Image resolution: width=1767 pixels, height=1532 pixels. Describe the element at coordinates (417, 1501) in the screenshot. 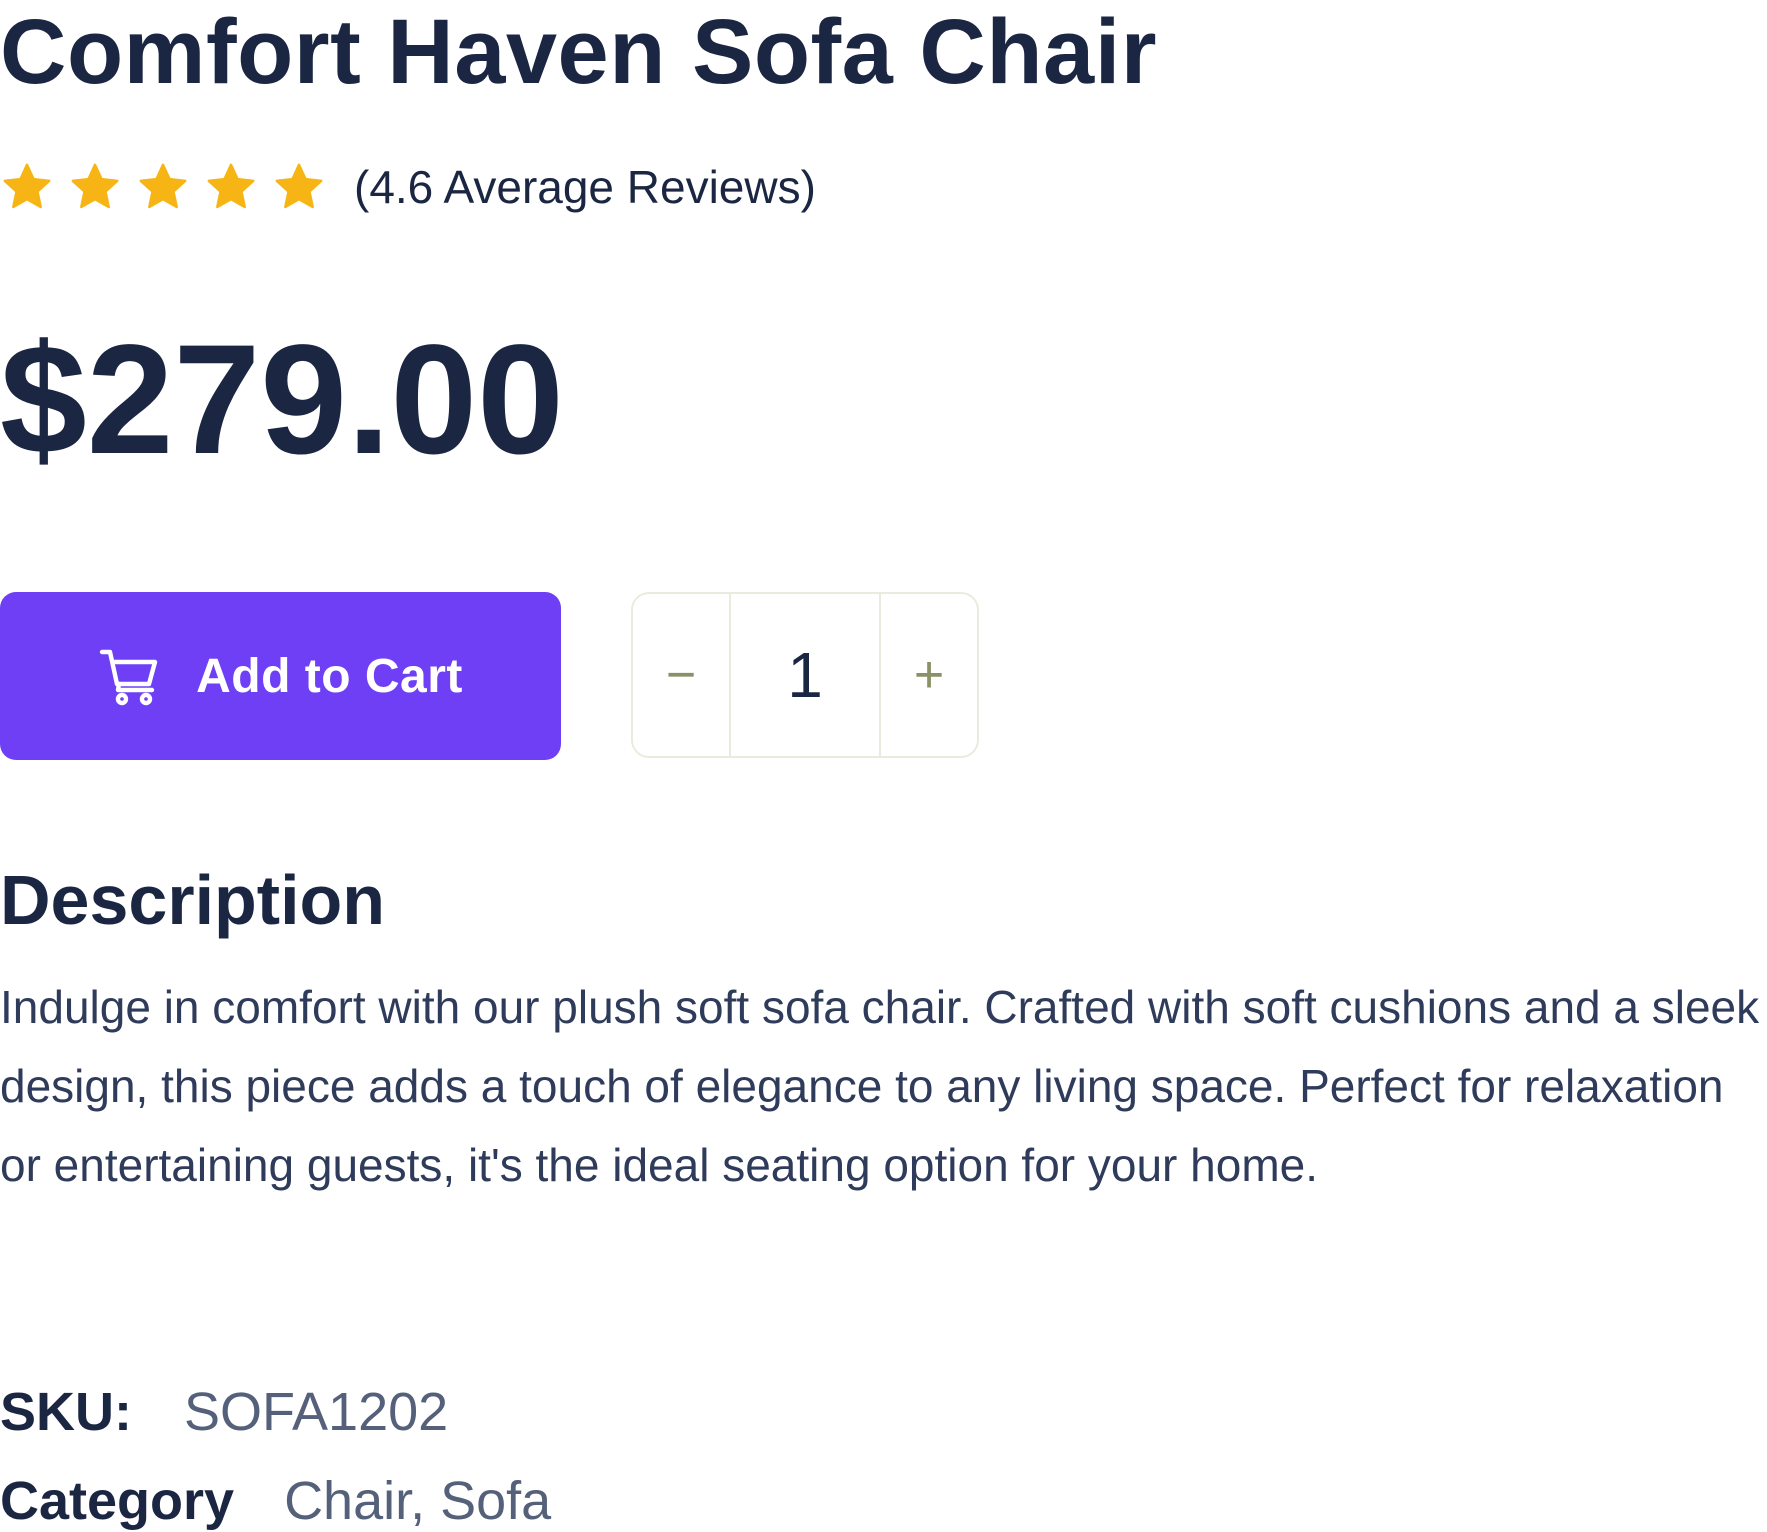

I see `category-value: Chair, Sofa` at that location.